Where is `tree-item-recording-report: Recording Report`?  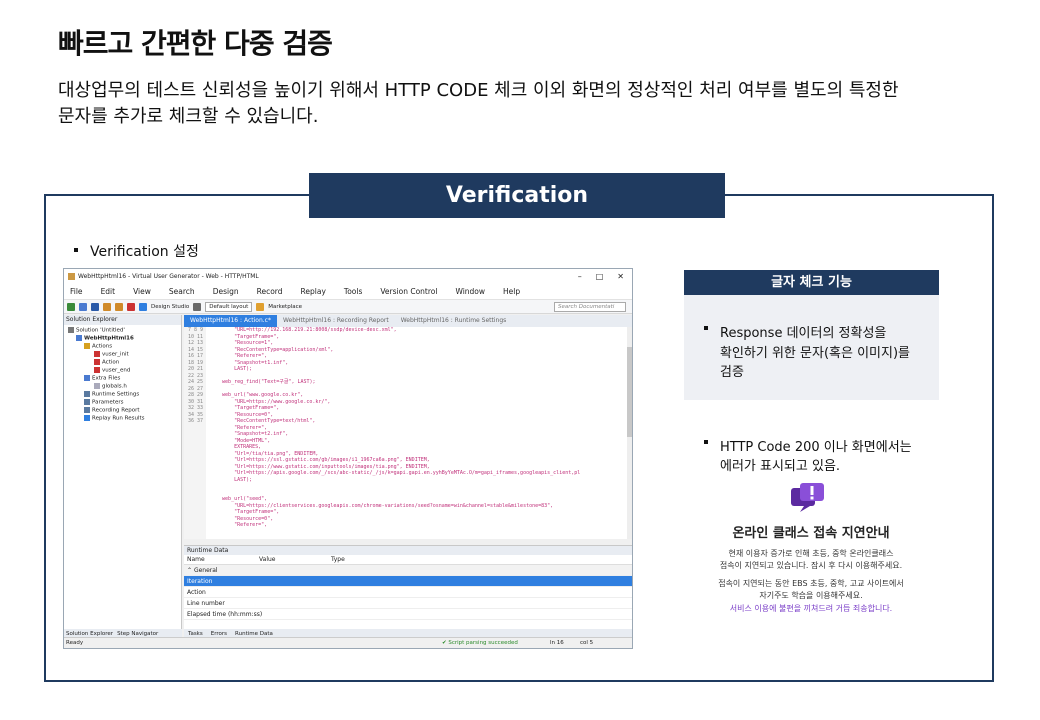 tree-item-recording-report: Recording Report is located at coordinates (112, 410).